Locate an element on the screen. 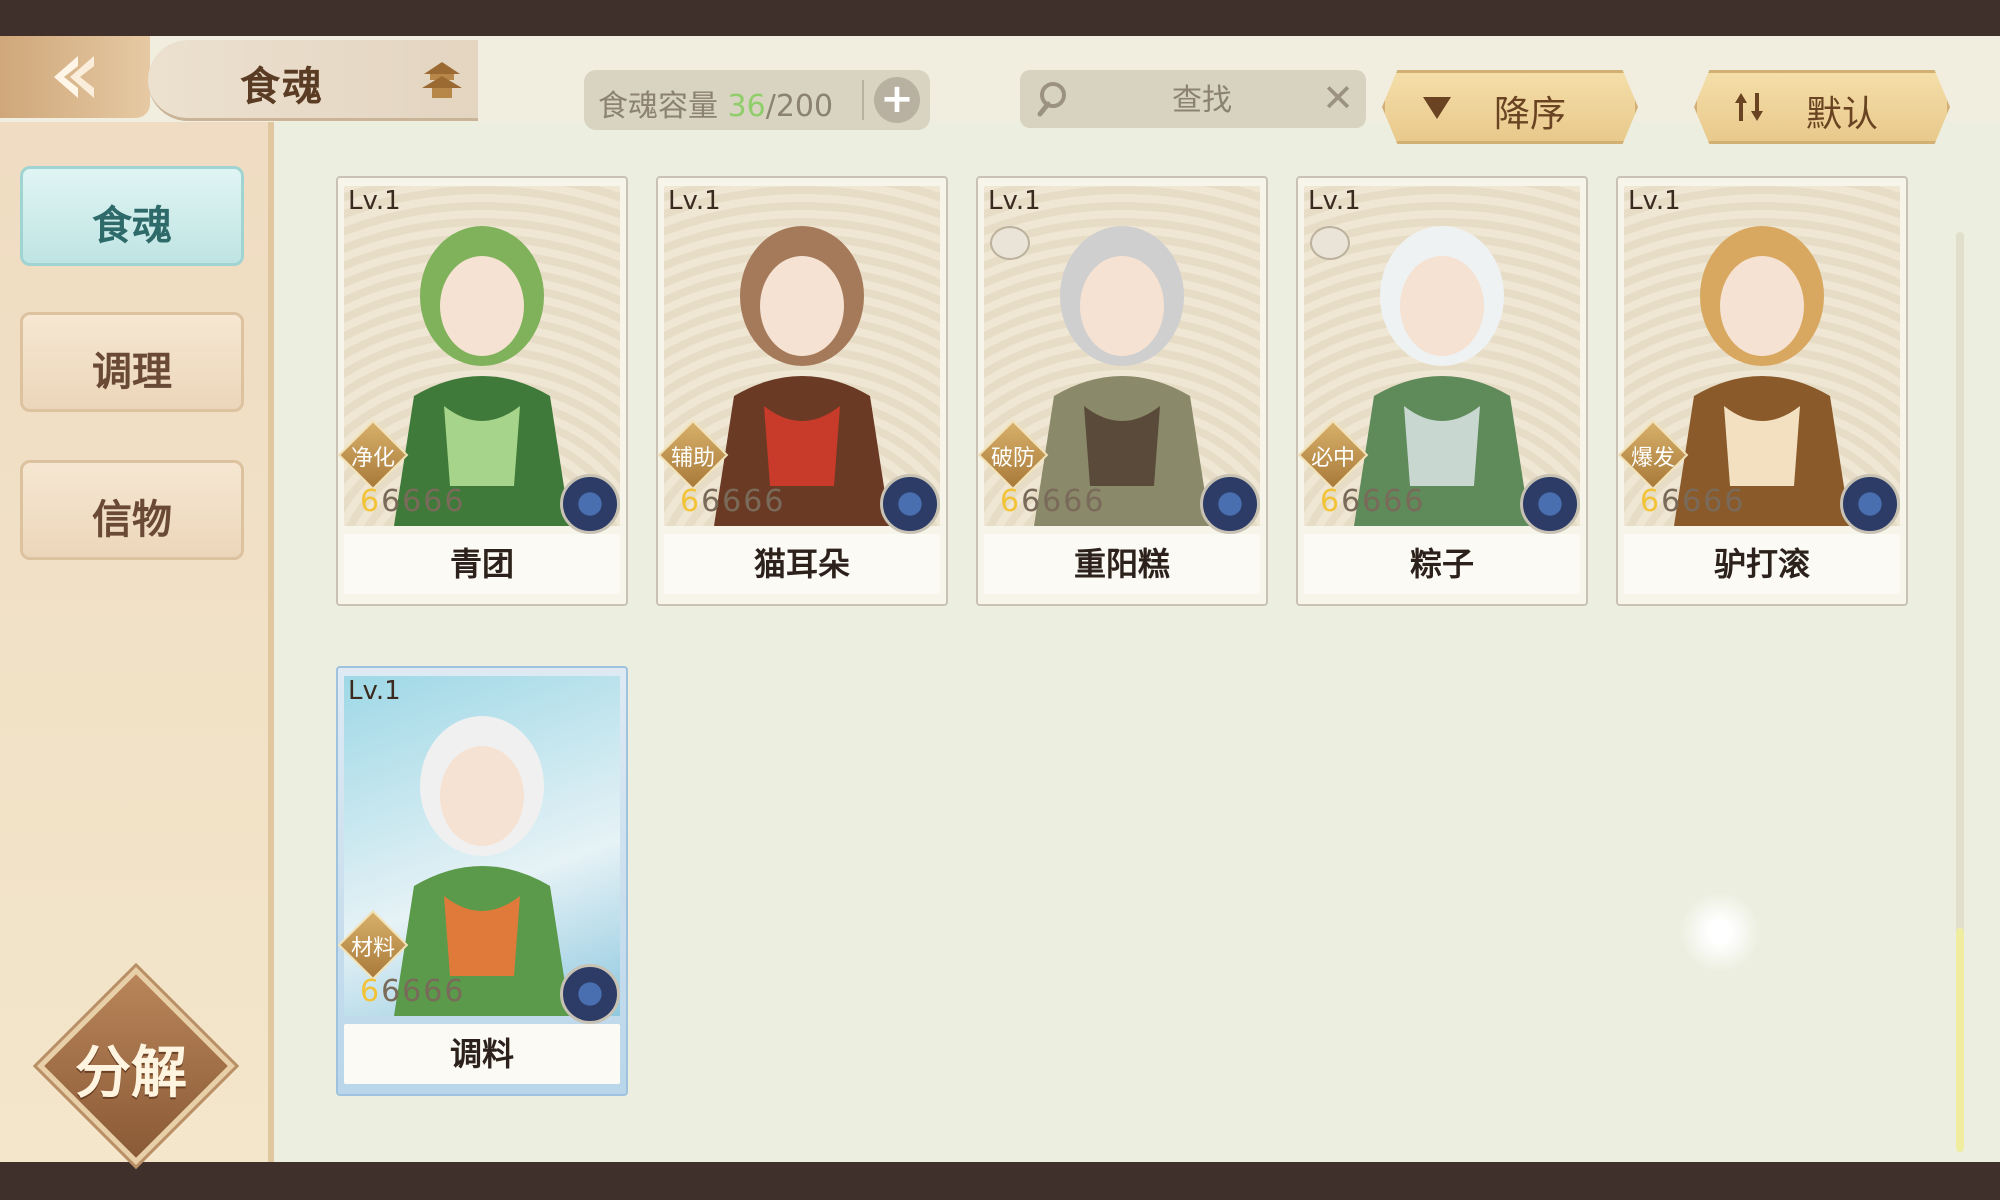 This screenshot has height=1200, width=2000. food-soul-name: 调料 is located at coordinates (481, 1054).